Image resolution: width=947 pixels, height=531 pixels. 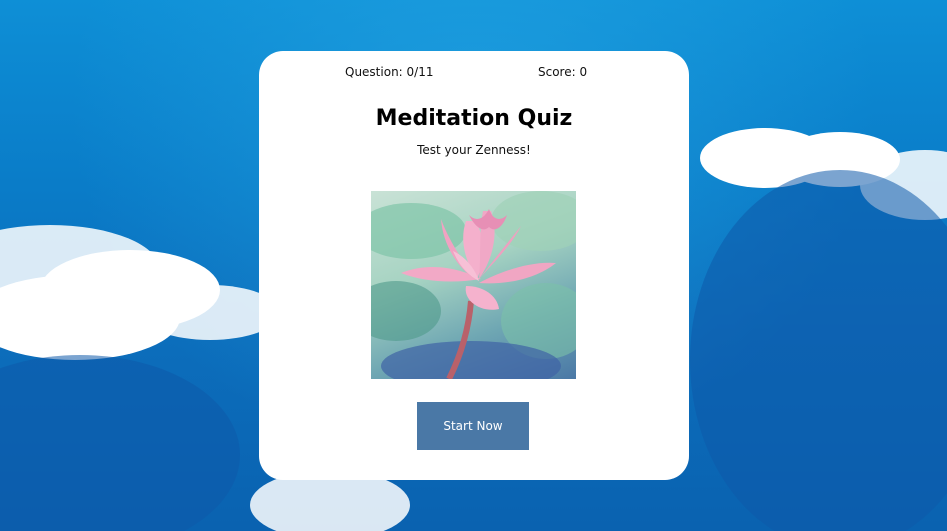 I want to click on quiz-title: Meditation Quiz, so click(x=474, y=118).